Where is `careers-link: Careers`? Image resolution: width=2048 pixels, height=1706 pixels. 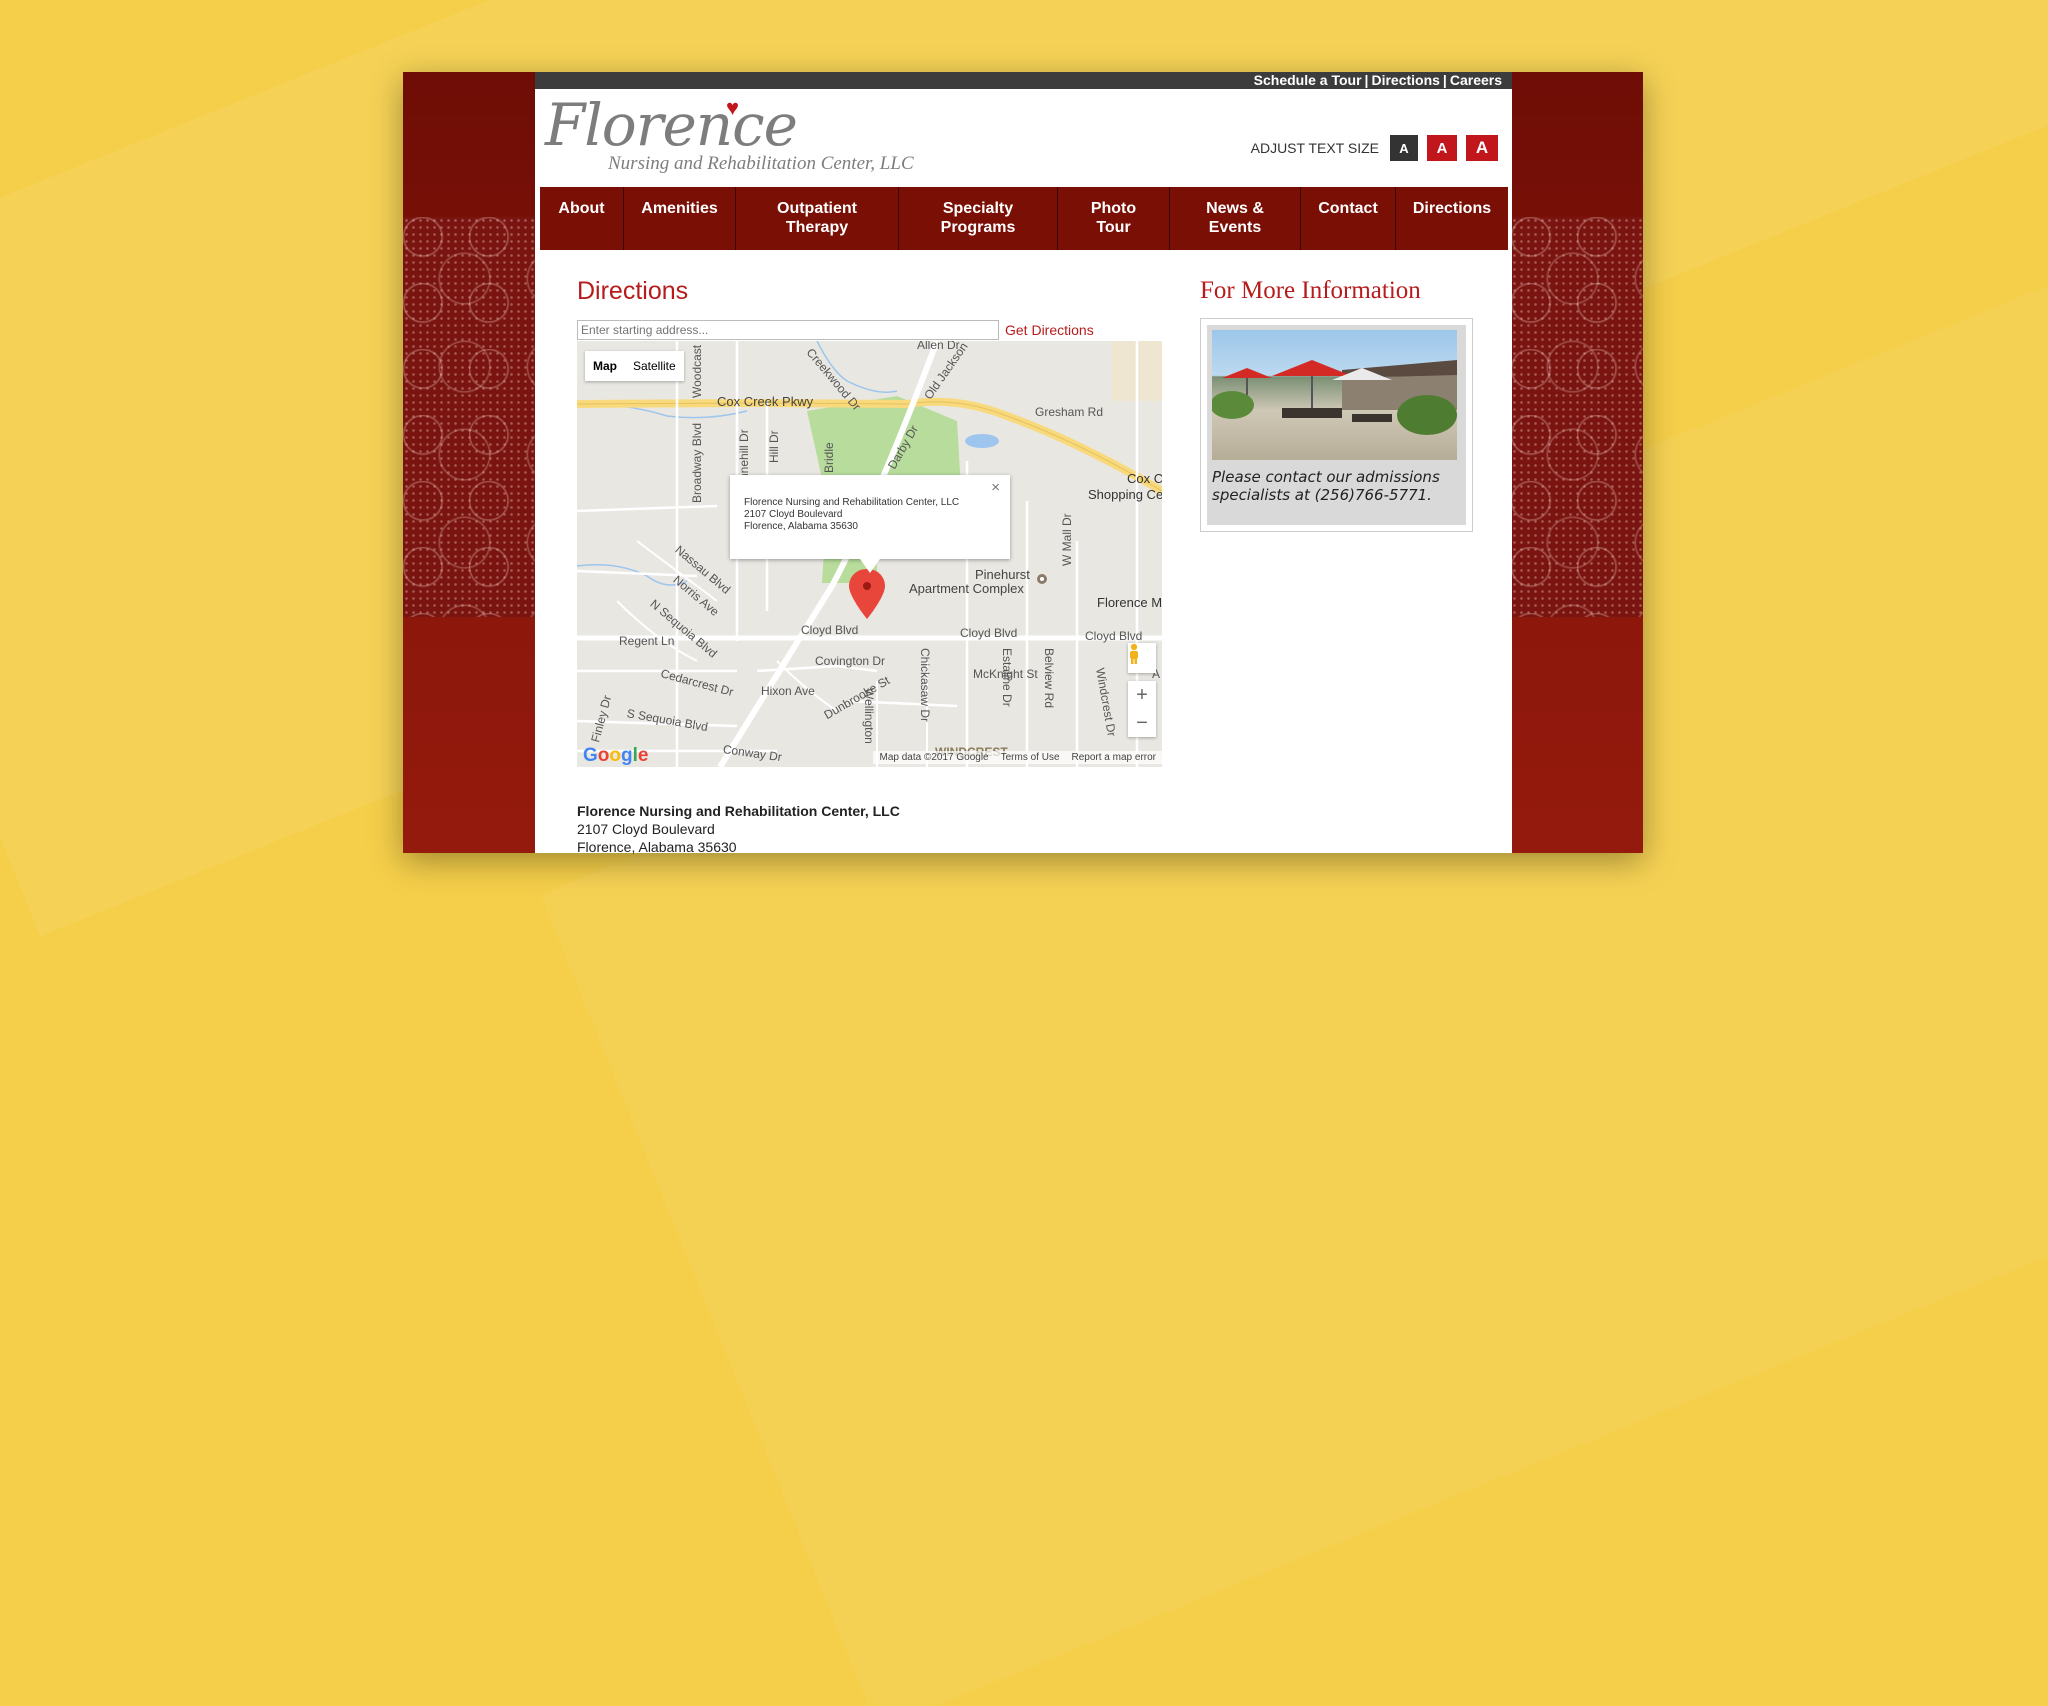
careers-link: Careers is located at coordinates (1476, 80).